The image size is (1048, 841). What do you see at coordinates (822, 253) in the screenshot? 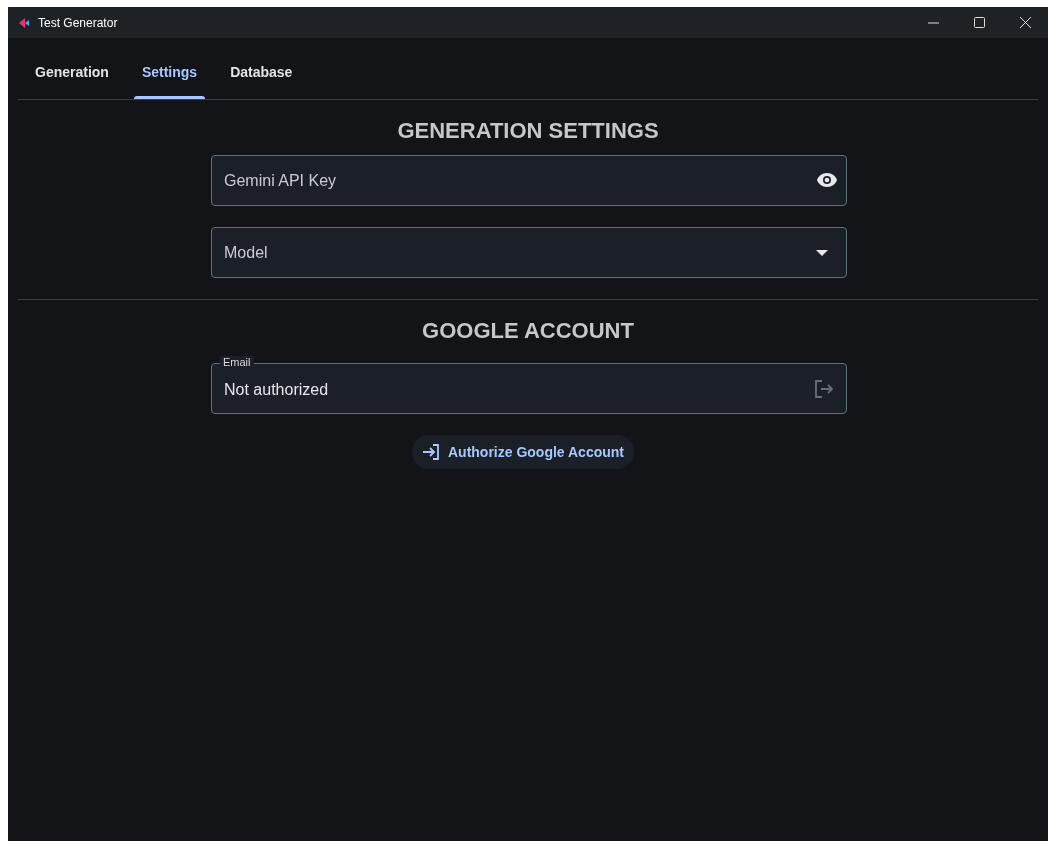
I see `dropdown-caret-icon` at bounding box center [822, 253].